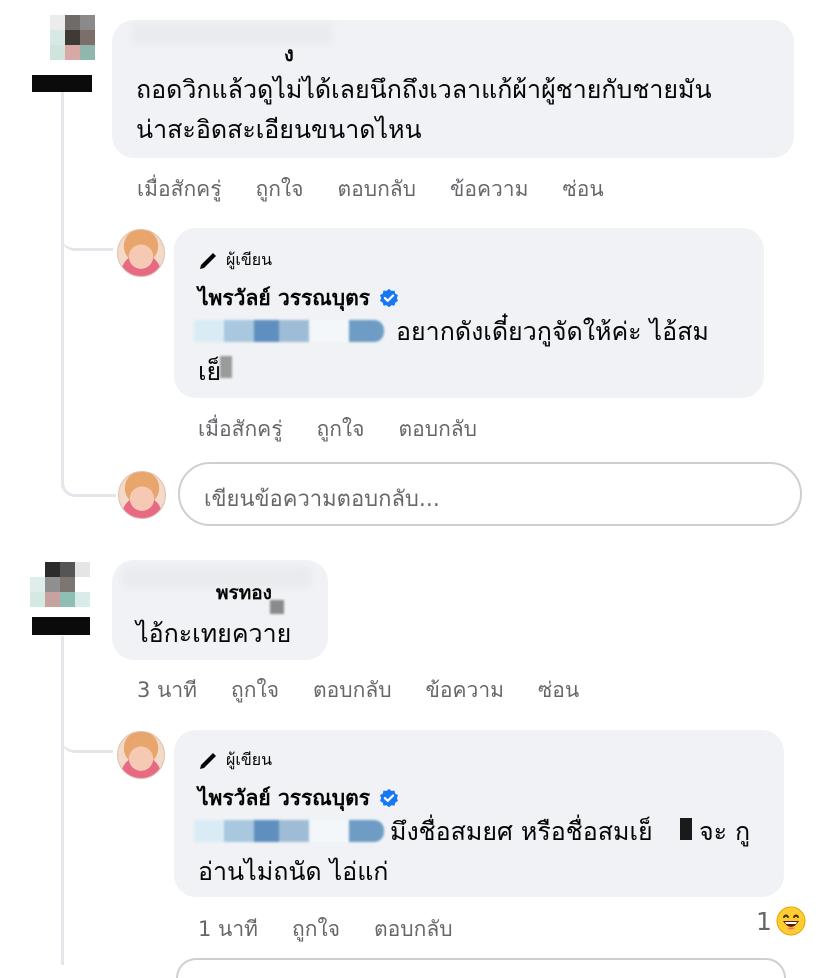  Describe the element at coordinates (552, 331) in the screenshot. I see `reply-text-1-line1: อยากดังเดี๋ยวกูจัดให้ค่ะ ไอ้สม` at that location.